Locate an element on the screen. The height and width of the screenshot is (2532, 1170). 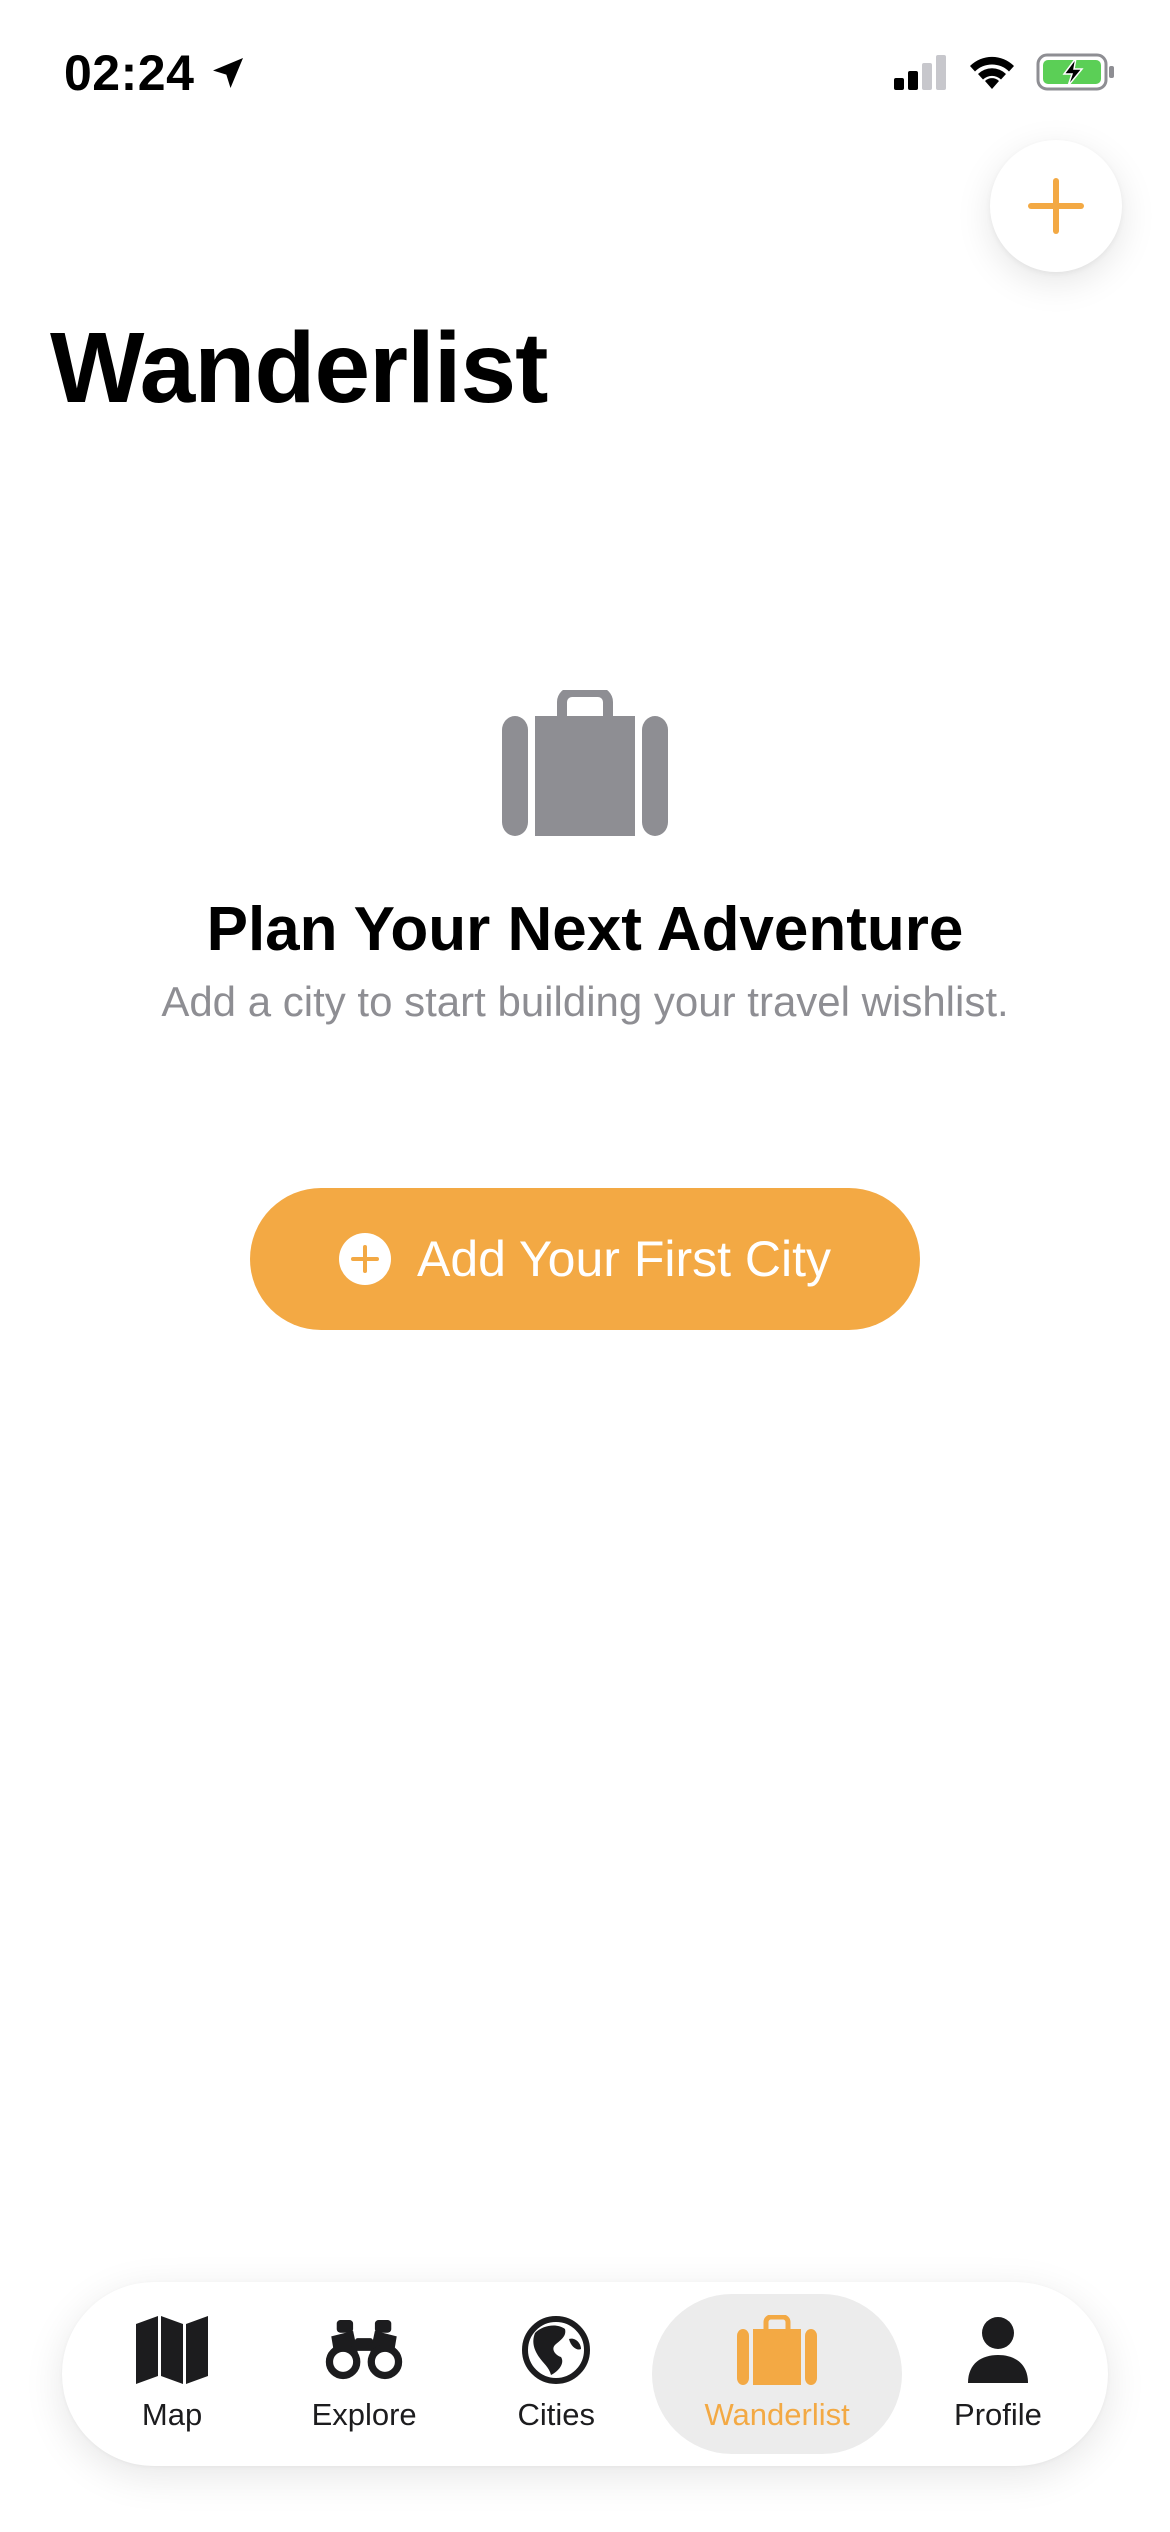
status-time: 02:24 is located at coordinates (156, 73).